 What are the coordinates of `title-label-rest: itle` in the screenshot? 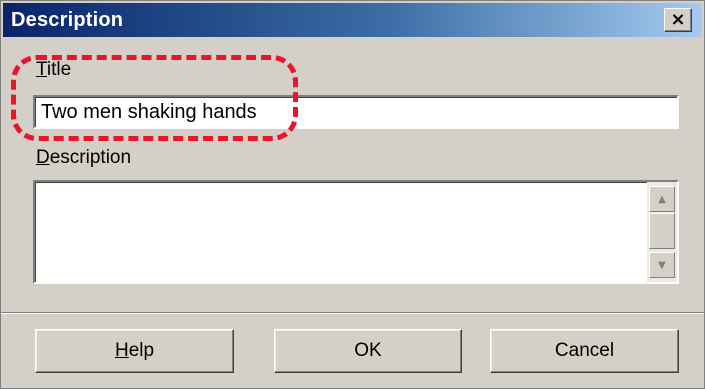 It's located at (59, 69).